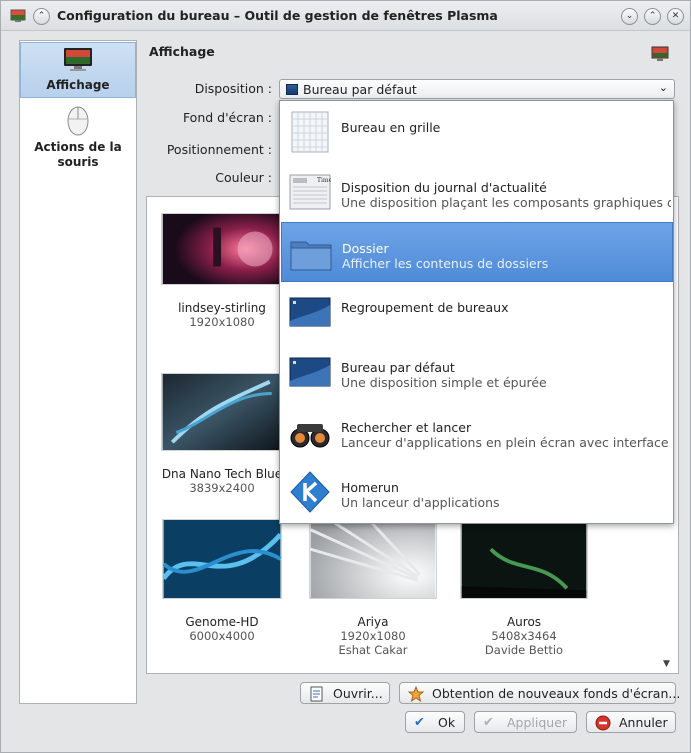 Image resolution: width=691 pixels, height=753 pixels. What do you see at coordinates (373, 622) in the screenshot?
I see `wallpaper-name: Ariya` at bounding box center [373, 622].